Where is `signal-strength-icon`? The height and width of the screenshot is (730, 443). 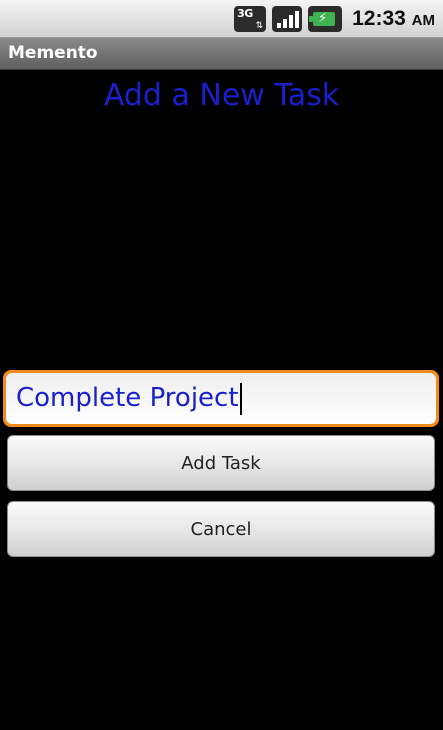
signal-strength-icon is located at coordinates (287, 19).